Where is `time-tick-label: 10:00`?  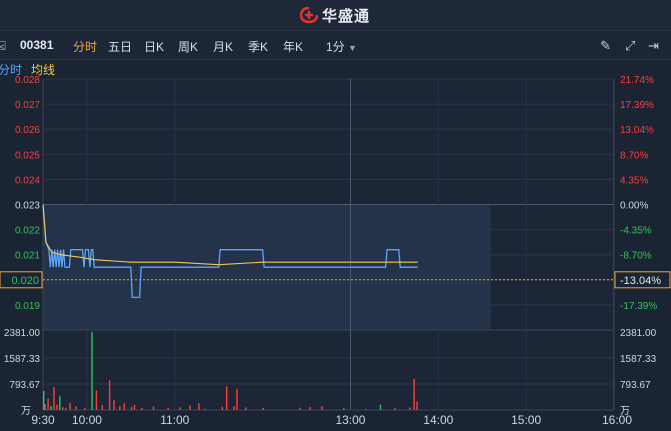 time-tick-label: 10:00 is located at coordinates (87, 420).